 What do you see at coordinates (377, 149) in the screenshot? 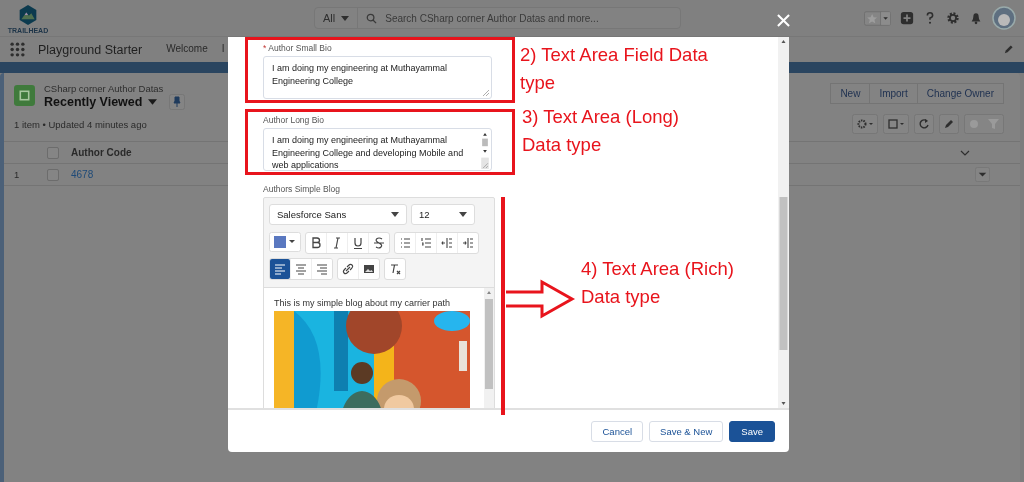
I see `text-area-field: I am doing my engineering at Muthayammal Engineering College and developing Mobile and web applications` at bounding box center [377, 149].